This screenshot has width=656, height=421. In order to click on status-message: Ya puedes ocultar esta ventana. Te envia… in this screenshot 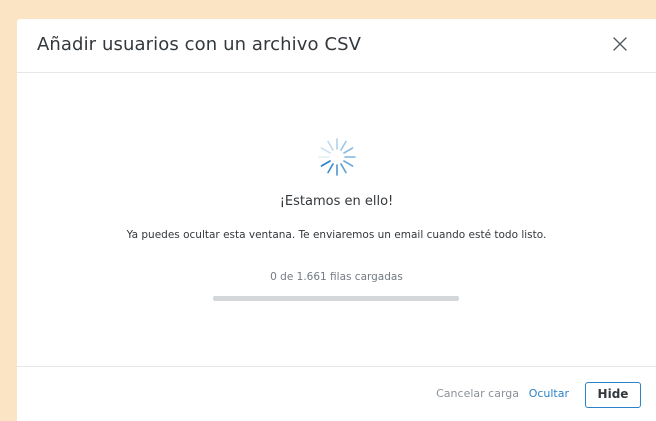, I will do `click(336, 235)`.